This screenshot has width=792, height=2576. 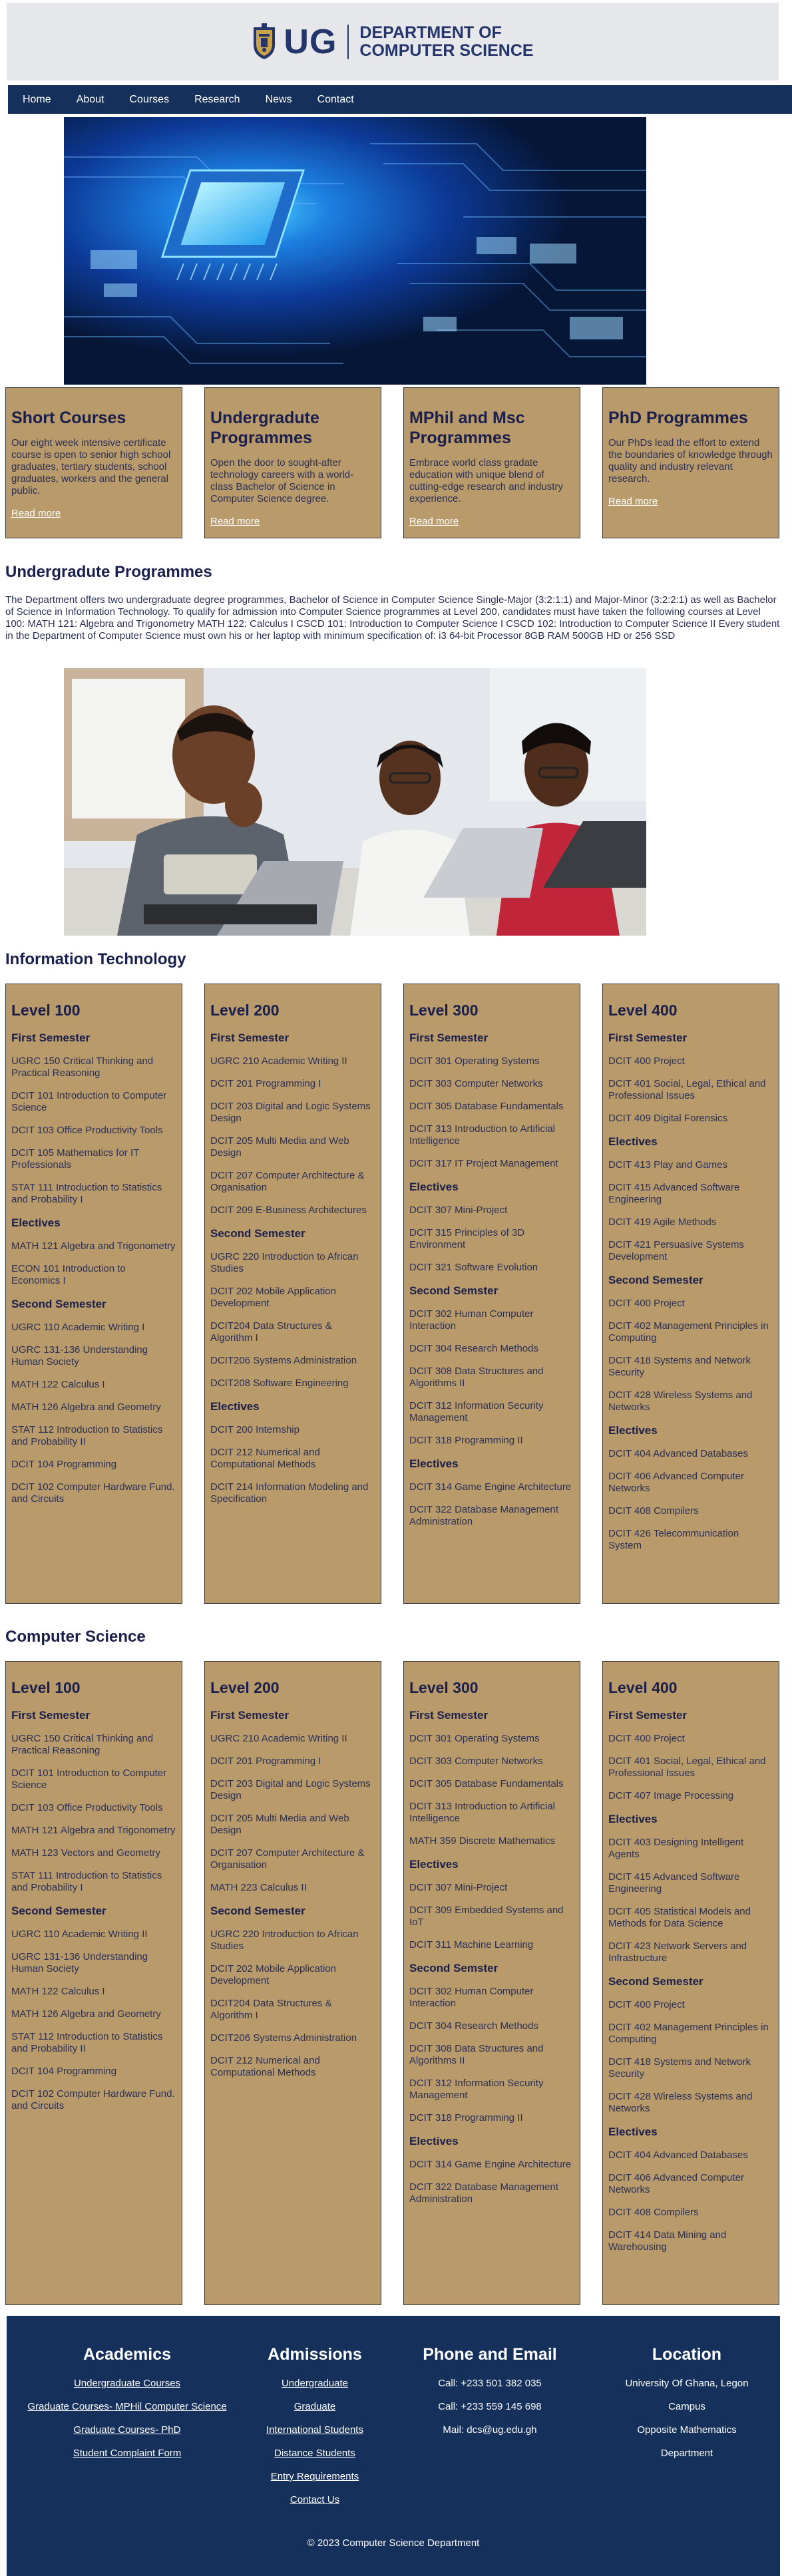 What do you see at coordinates (245, 1687) in the screenshot?
I see `level-title: Level 200` at bounding box center [245, 1687].